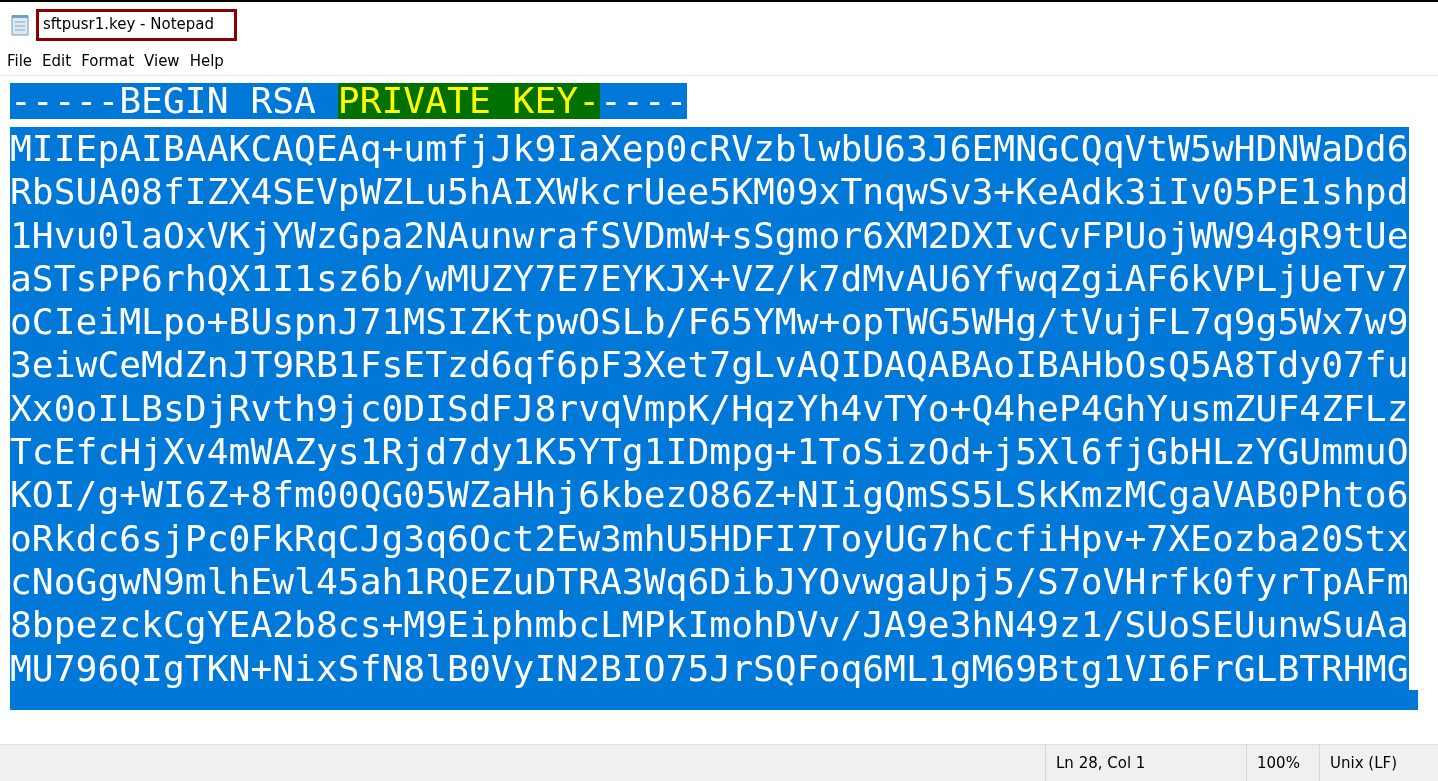  I want to click on menu-item: File, so click(20, 61).